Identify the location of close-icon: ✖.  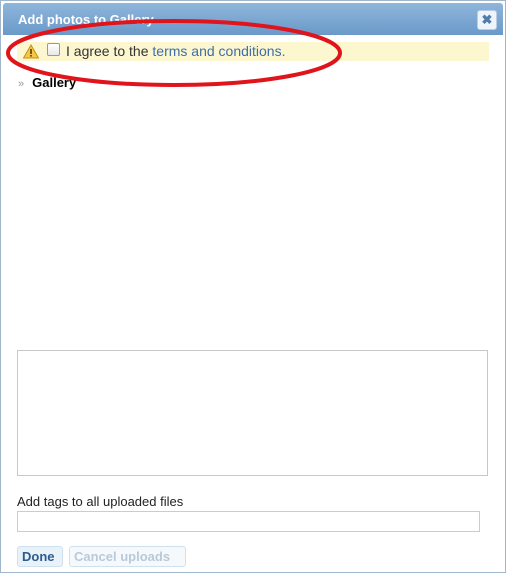
(487, 19).